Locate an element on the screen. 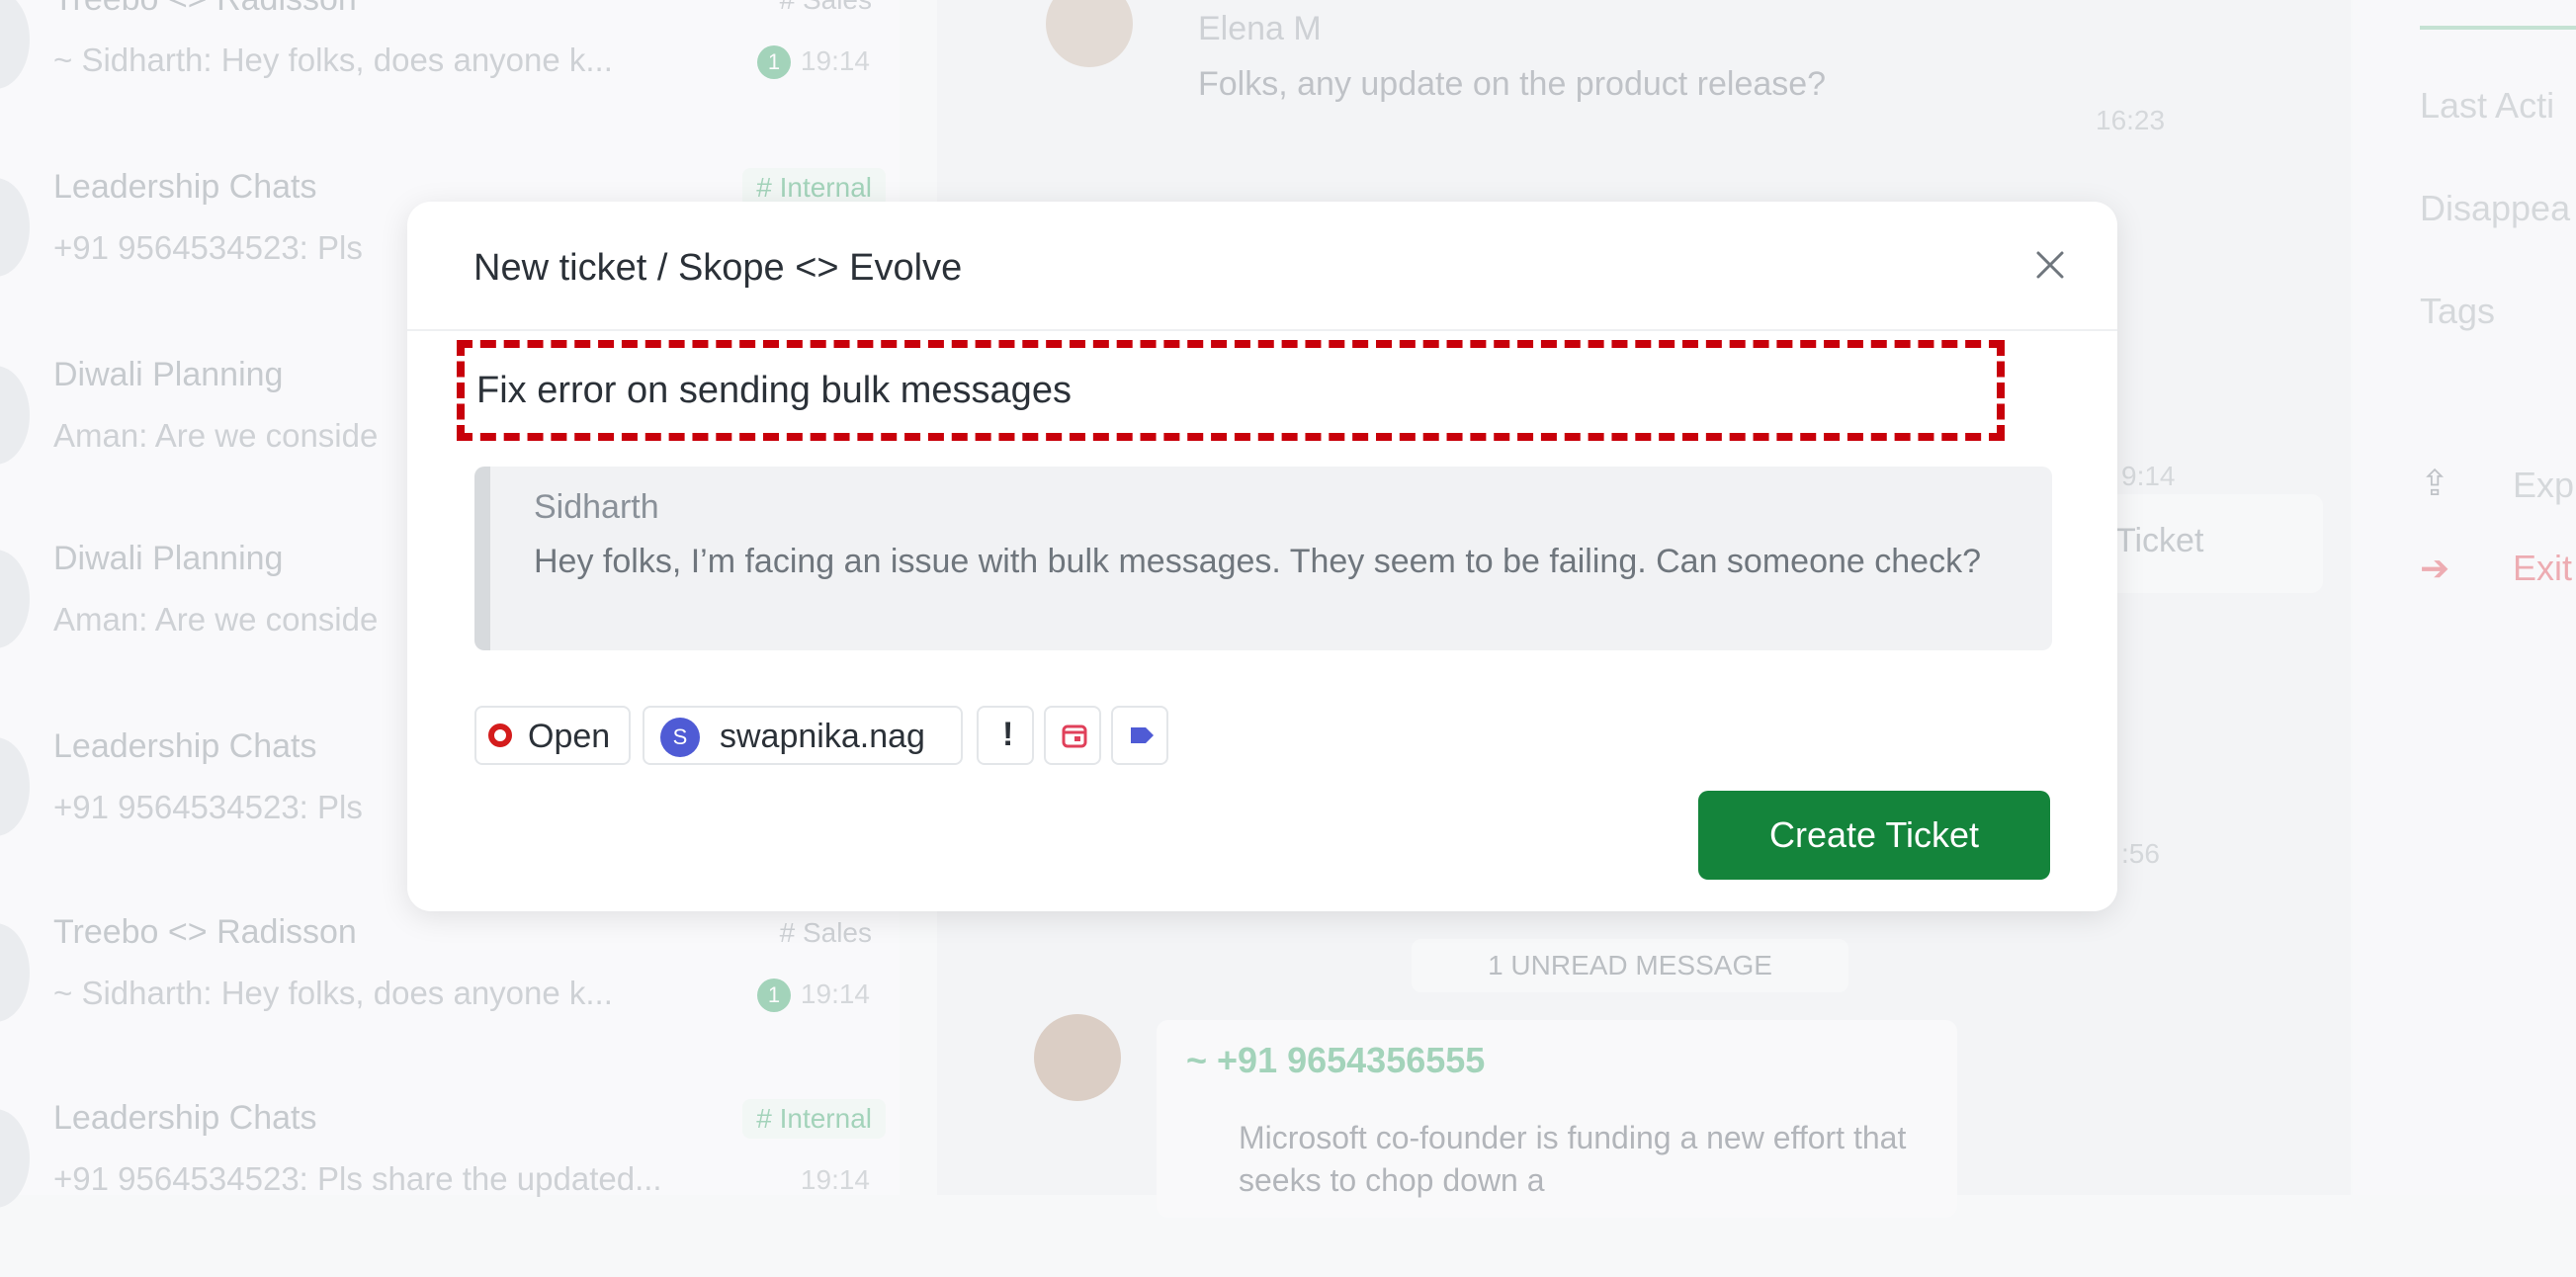  message-author: Elena M is located at coordinates (1260, 28).